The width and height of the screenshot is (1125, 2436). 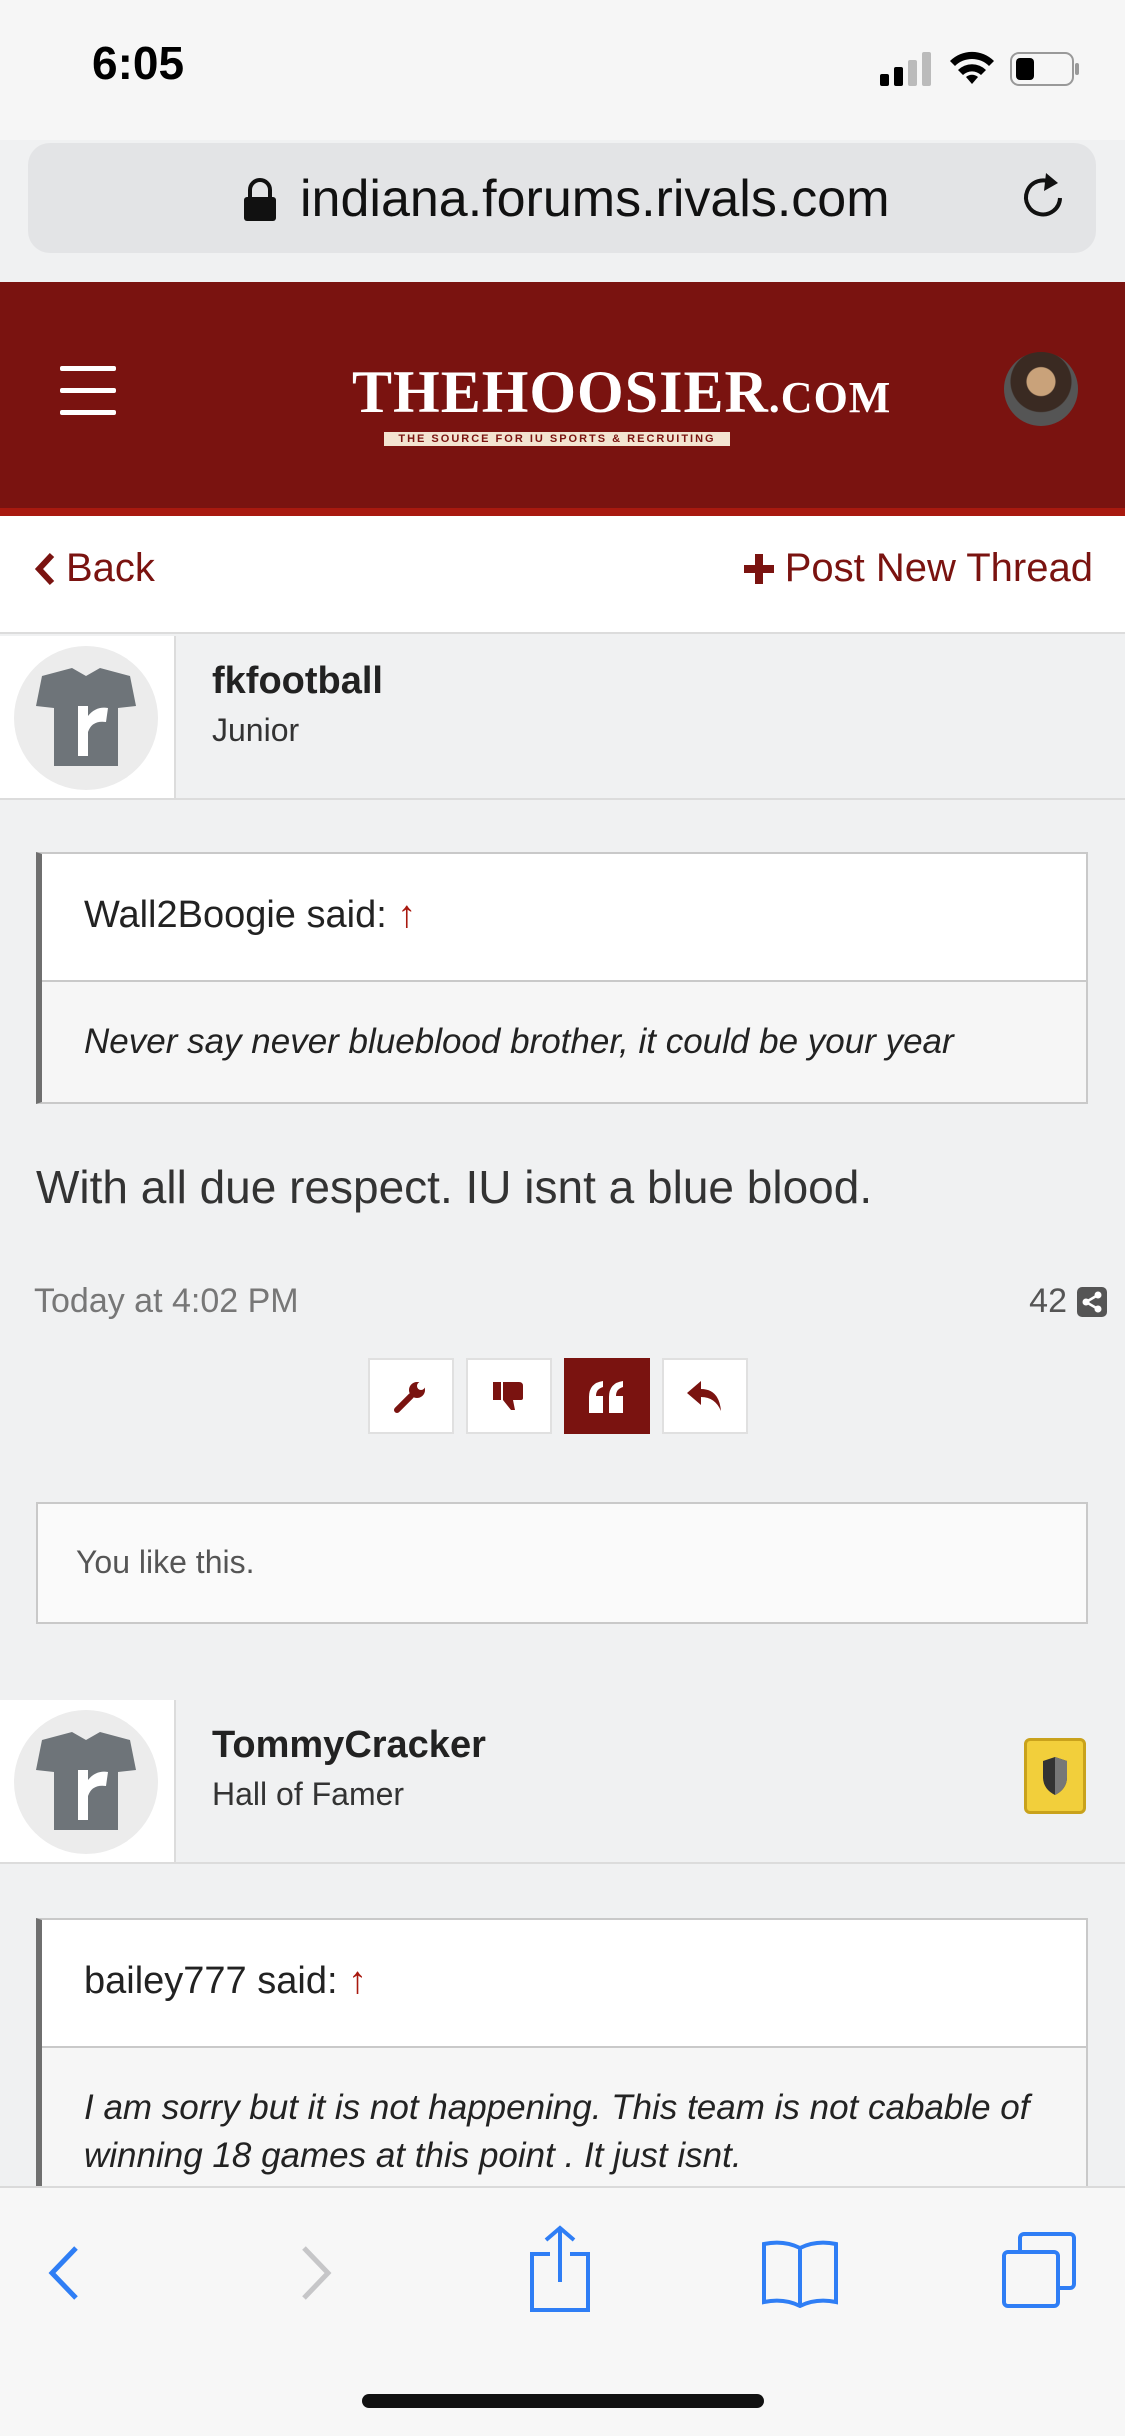 What do you see at coordinates (1068, 1301) in the screenshot?
I see `post-share: 42` at bounding box center [1068, 1301].